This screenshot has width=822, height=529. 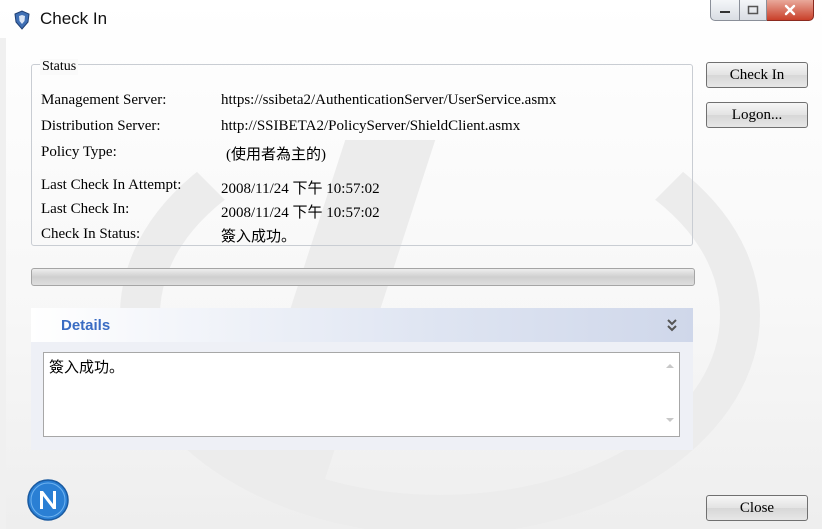 I want to click on status-group-title: Status, so click(x=59, y=67).